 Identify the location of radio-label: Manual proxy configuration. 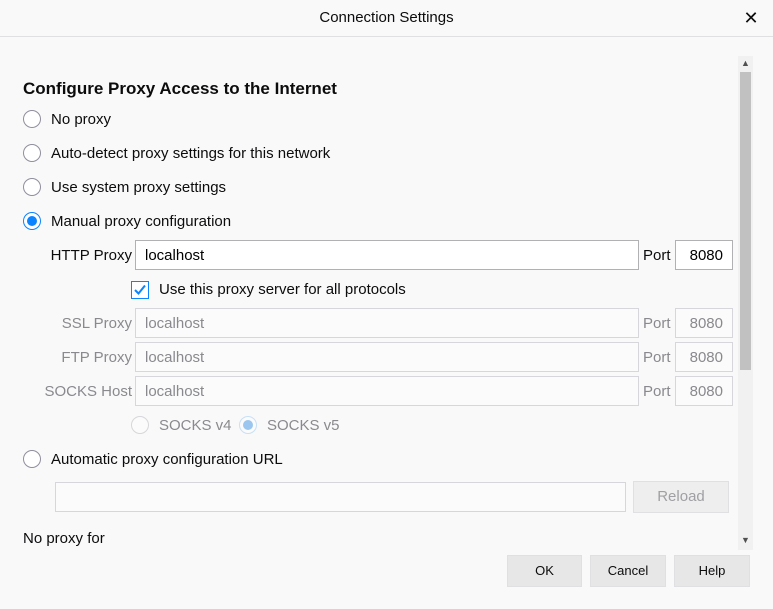
(141, 221).